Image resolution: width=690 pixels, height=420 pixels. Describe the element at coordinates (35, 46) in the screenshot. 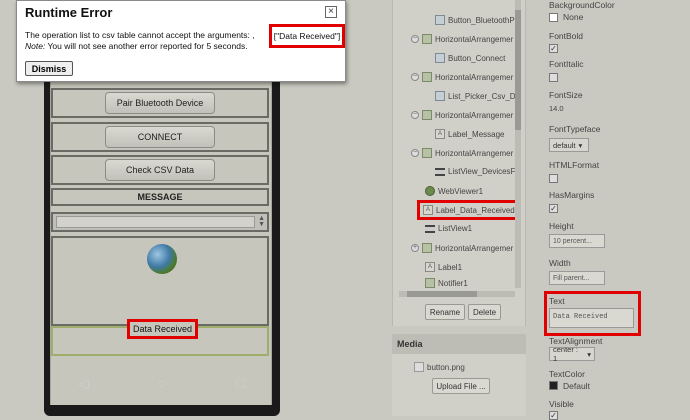

I see `note-label: Note:` at that location.